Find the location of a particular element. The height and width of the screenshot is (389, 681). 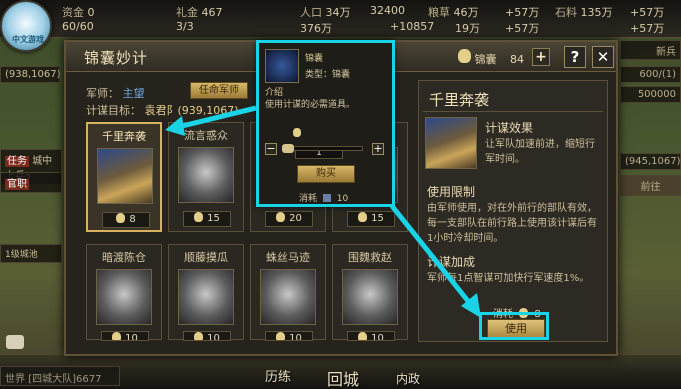

arrow-head-left is located at coordinates (175, 126).